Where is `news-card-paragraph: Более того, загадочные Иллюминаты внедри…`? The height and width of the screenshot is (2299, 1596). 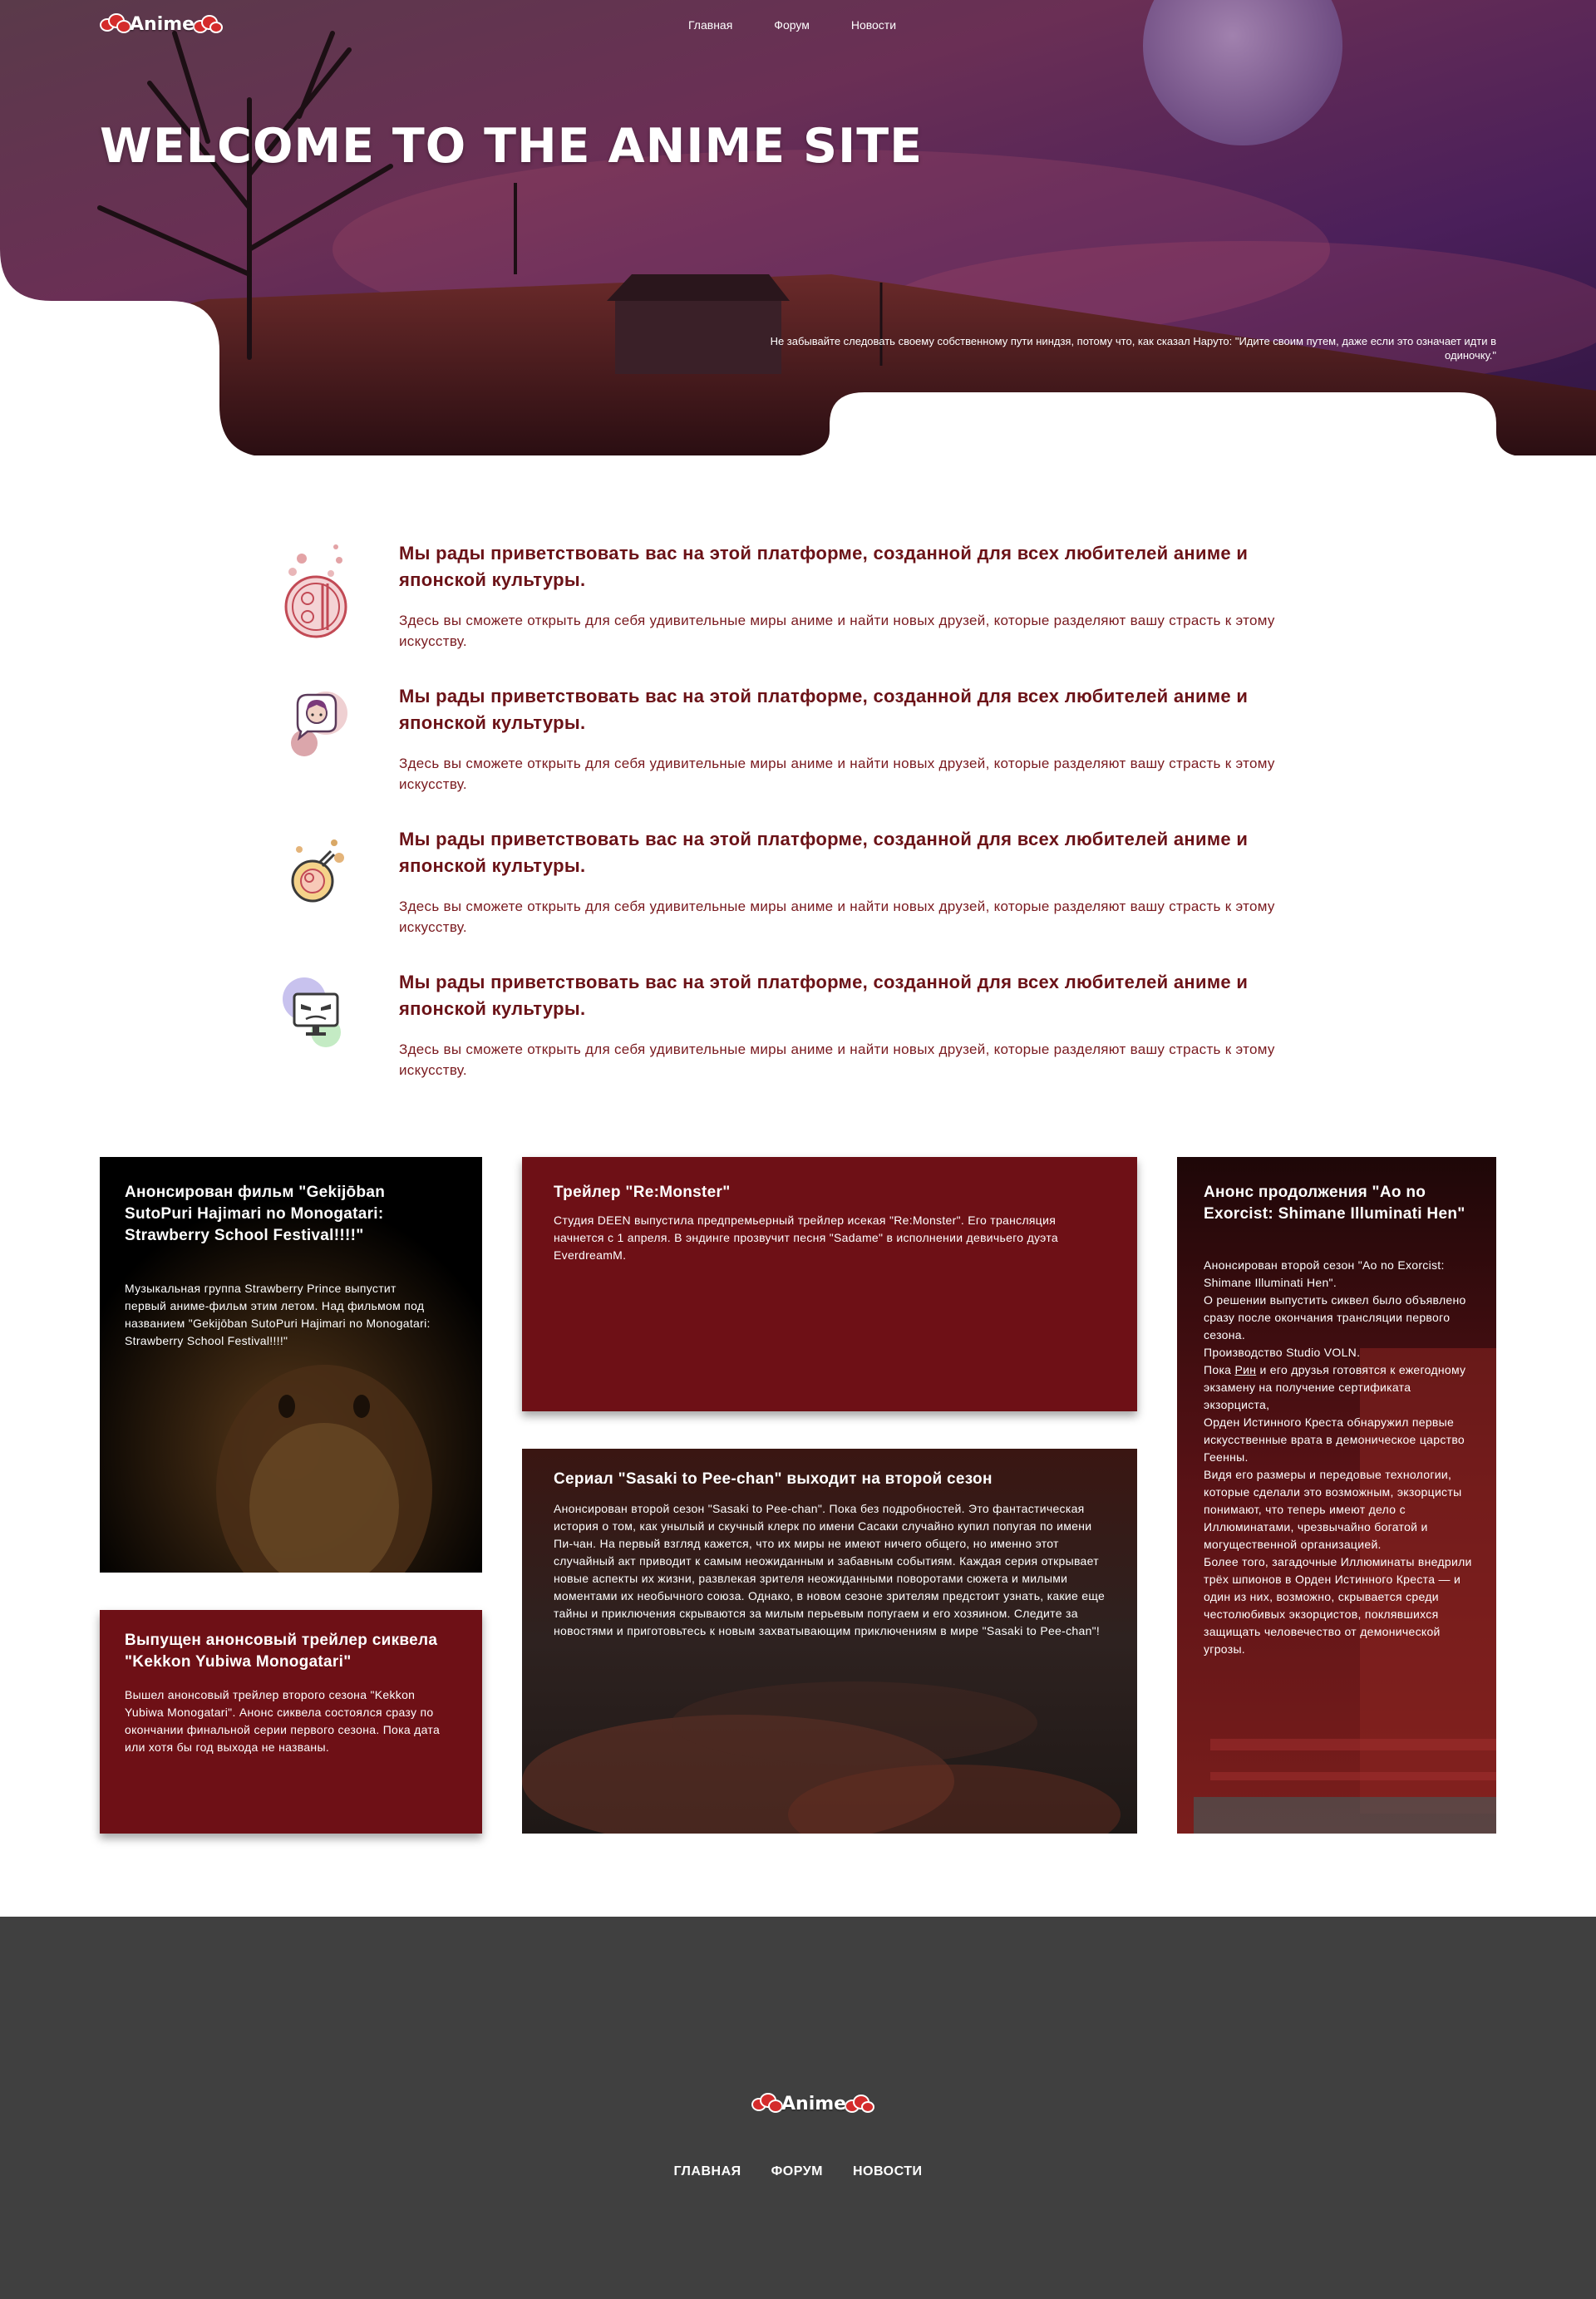
news-card-paragraph: Более того, загадочные Иллюминаты внедри… is located at coordinates (1338, 1605).